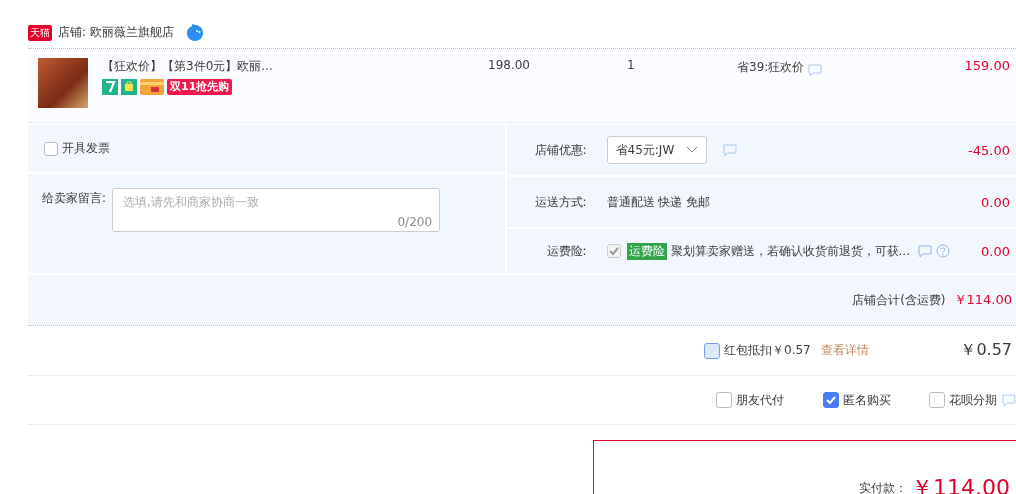 This screenshot has height=494, width=1016. I want to click on product-photo-placeholder, so click(63, 83).